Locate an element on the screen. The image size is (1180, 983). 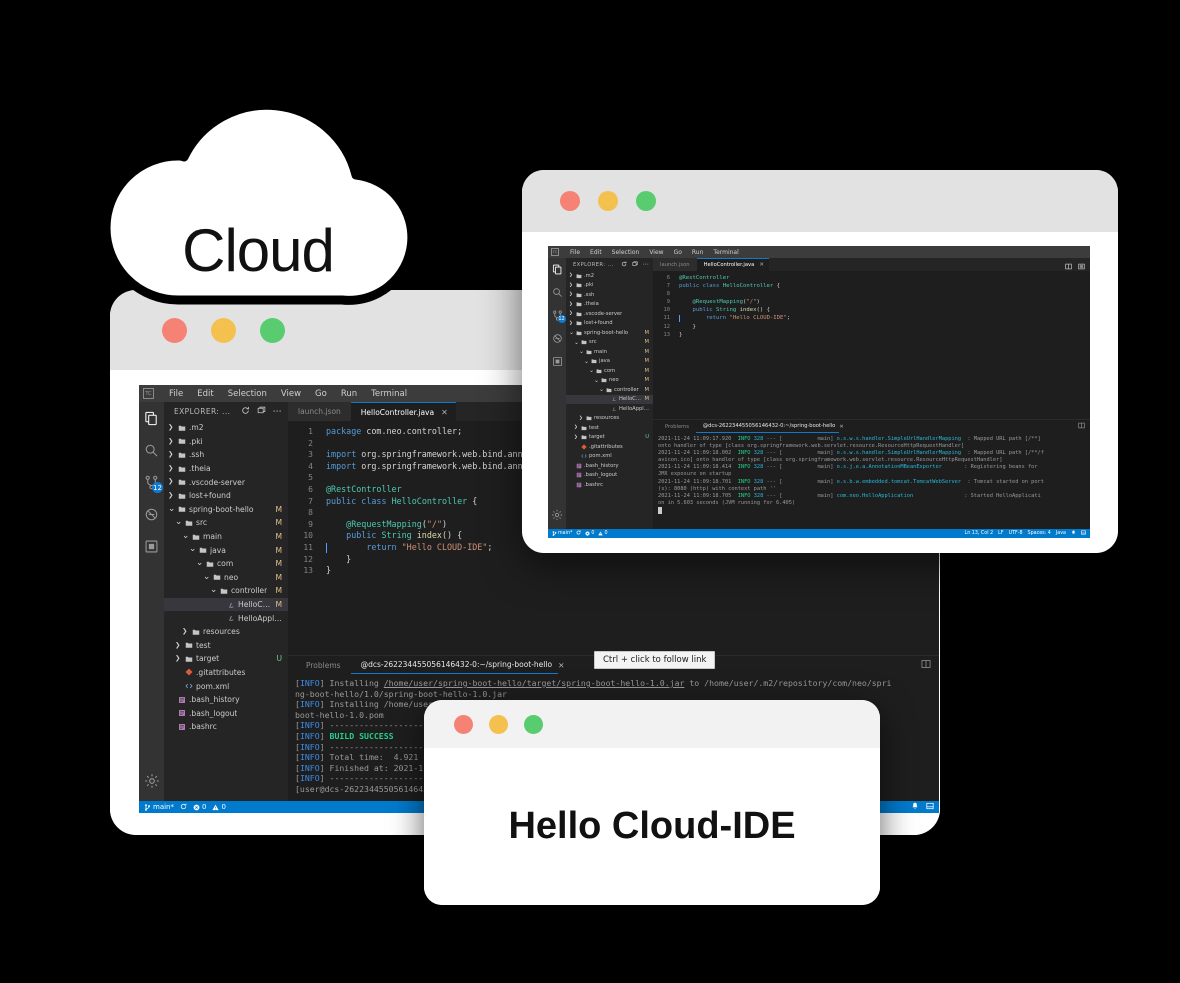
tab-hellocontroller-java: HelloController.java ✕ is located at coordinates (403, 411).